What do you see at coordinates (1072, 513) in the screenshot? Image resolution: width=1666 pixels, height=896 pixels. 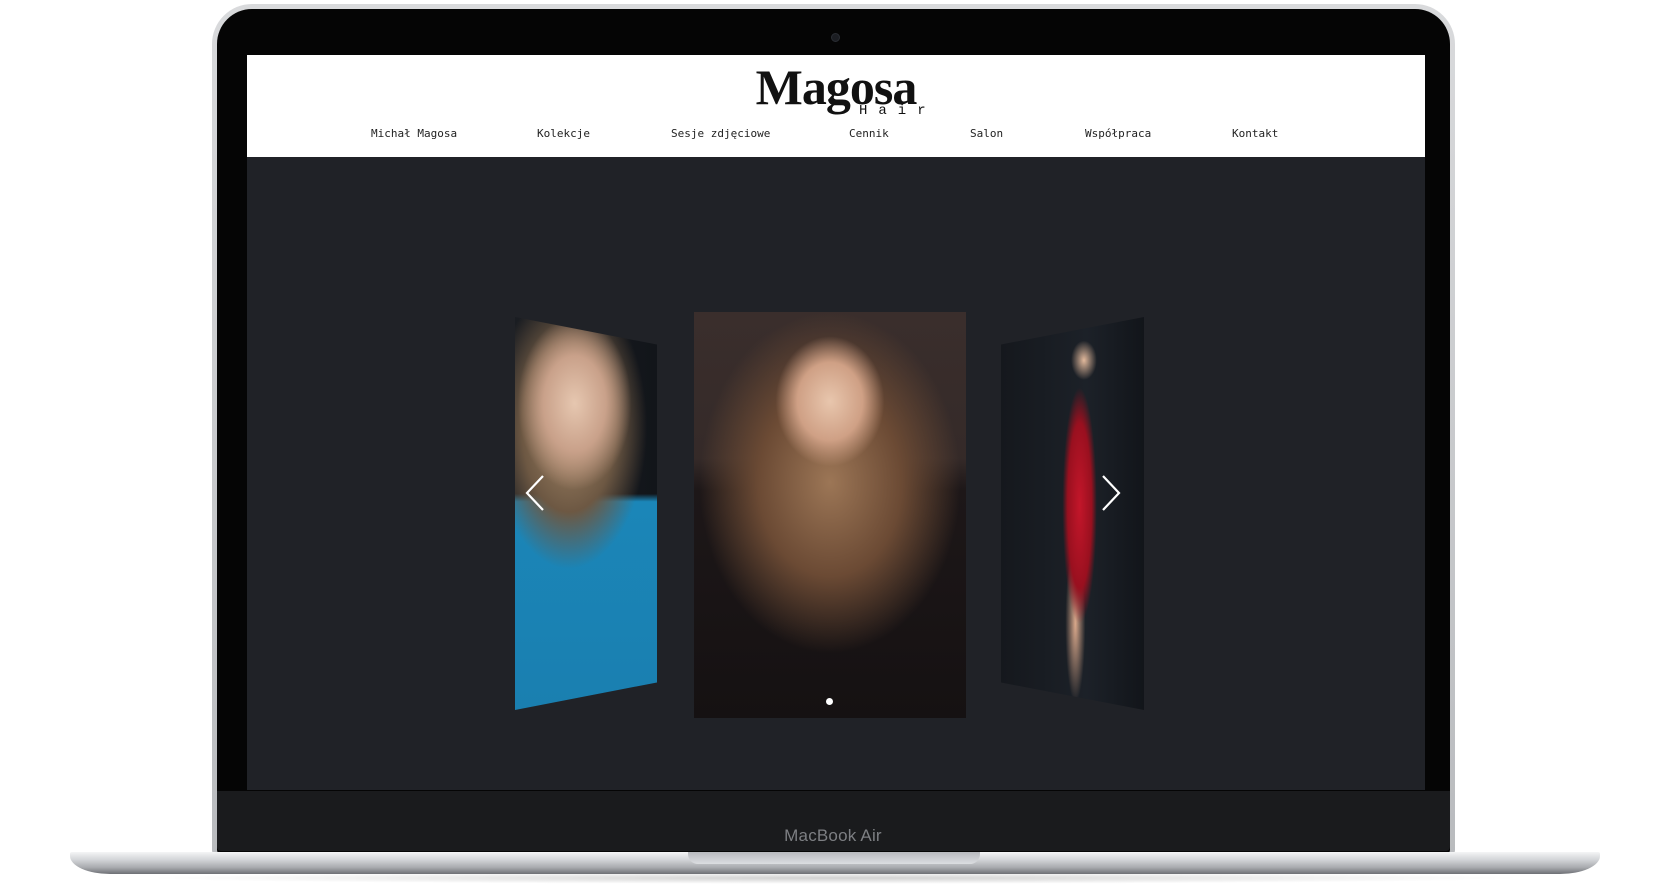 I see `carousel-slide-next` at bounding box center [1072, 513].